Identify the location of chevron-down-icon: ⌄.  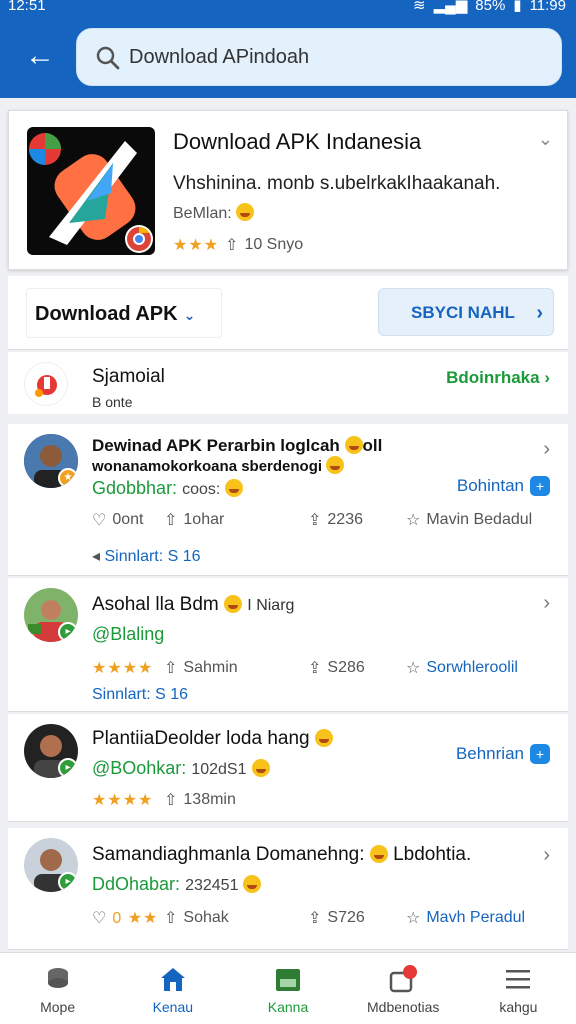
(545, 139).